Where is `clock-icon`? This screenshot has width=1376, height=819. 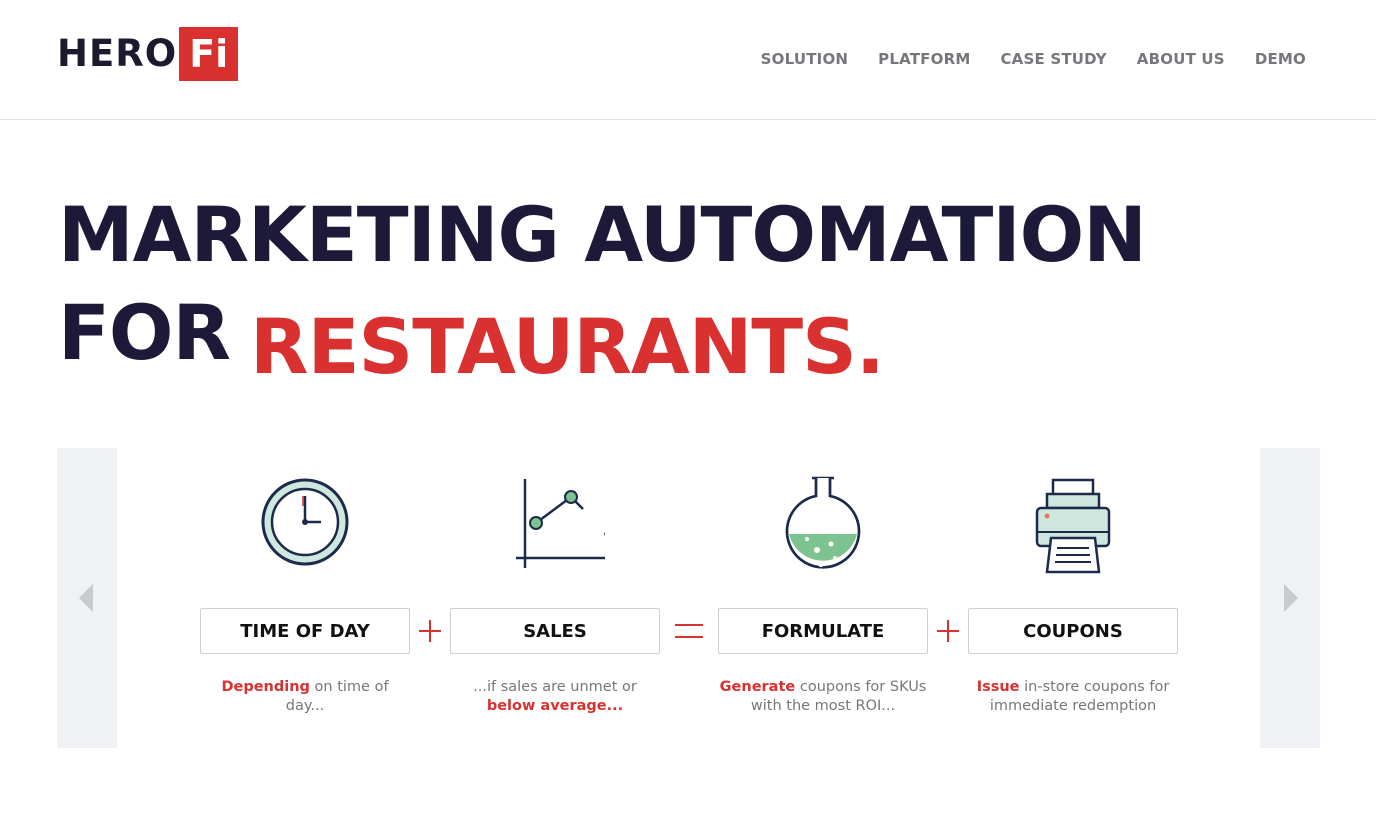
clock-icon is located at coordinates (305, 522).